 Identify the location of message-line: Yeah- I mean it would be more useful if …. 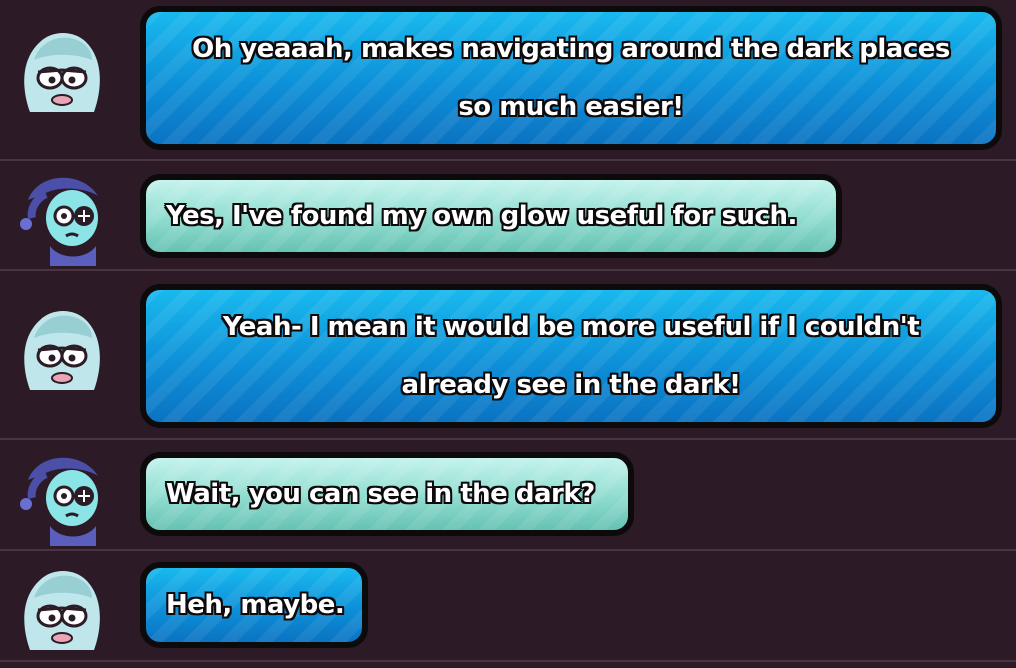
(571, 327).